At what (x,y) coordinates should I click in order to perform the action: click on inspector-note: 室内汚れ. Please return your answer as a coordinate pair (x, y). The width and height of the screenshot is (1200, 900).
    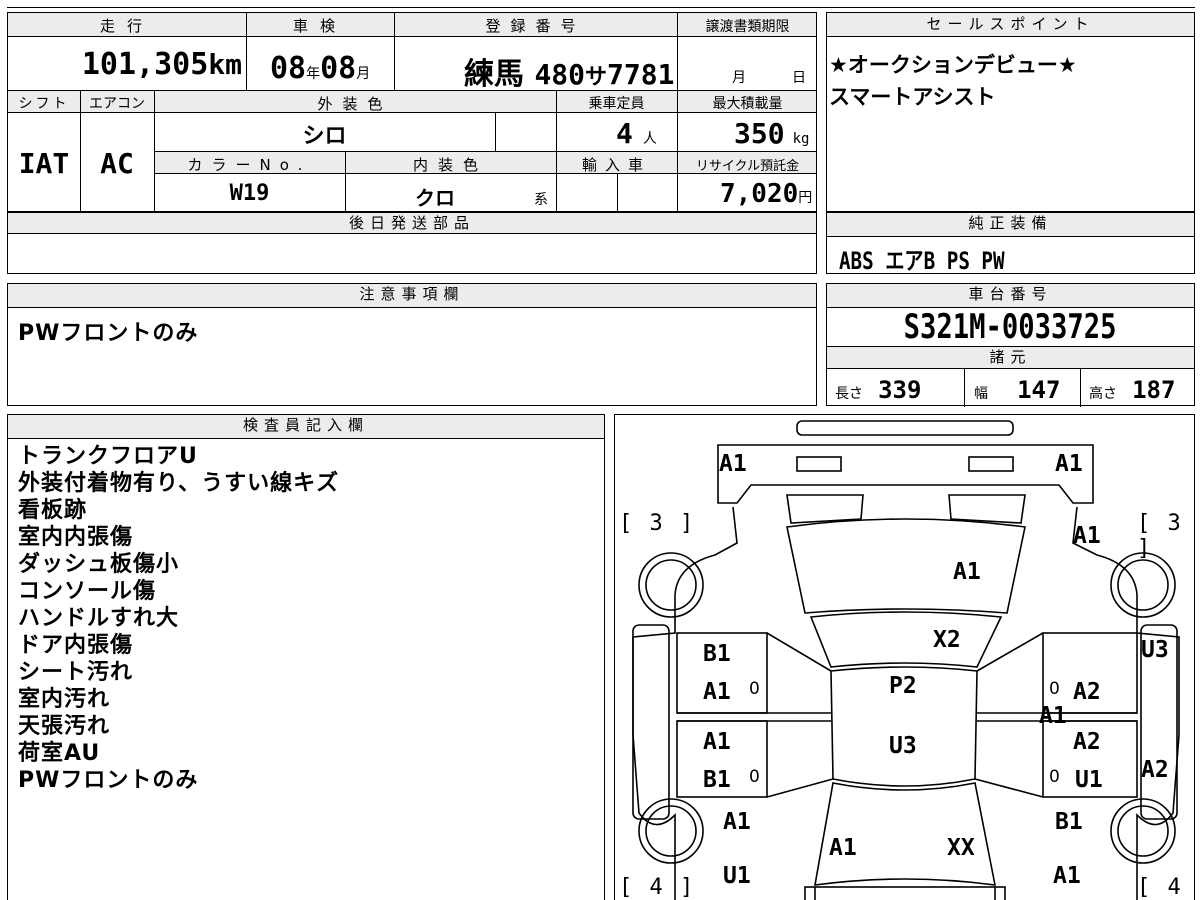
    Looking at the image, I should click on (64, 699).